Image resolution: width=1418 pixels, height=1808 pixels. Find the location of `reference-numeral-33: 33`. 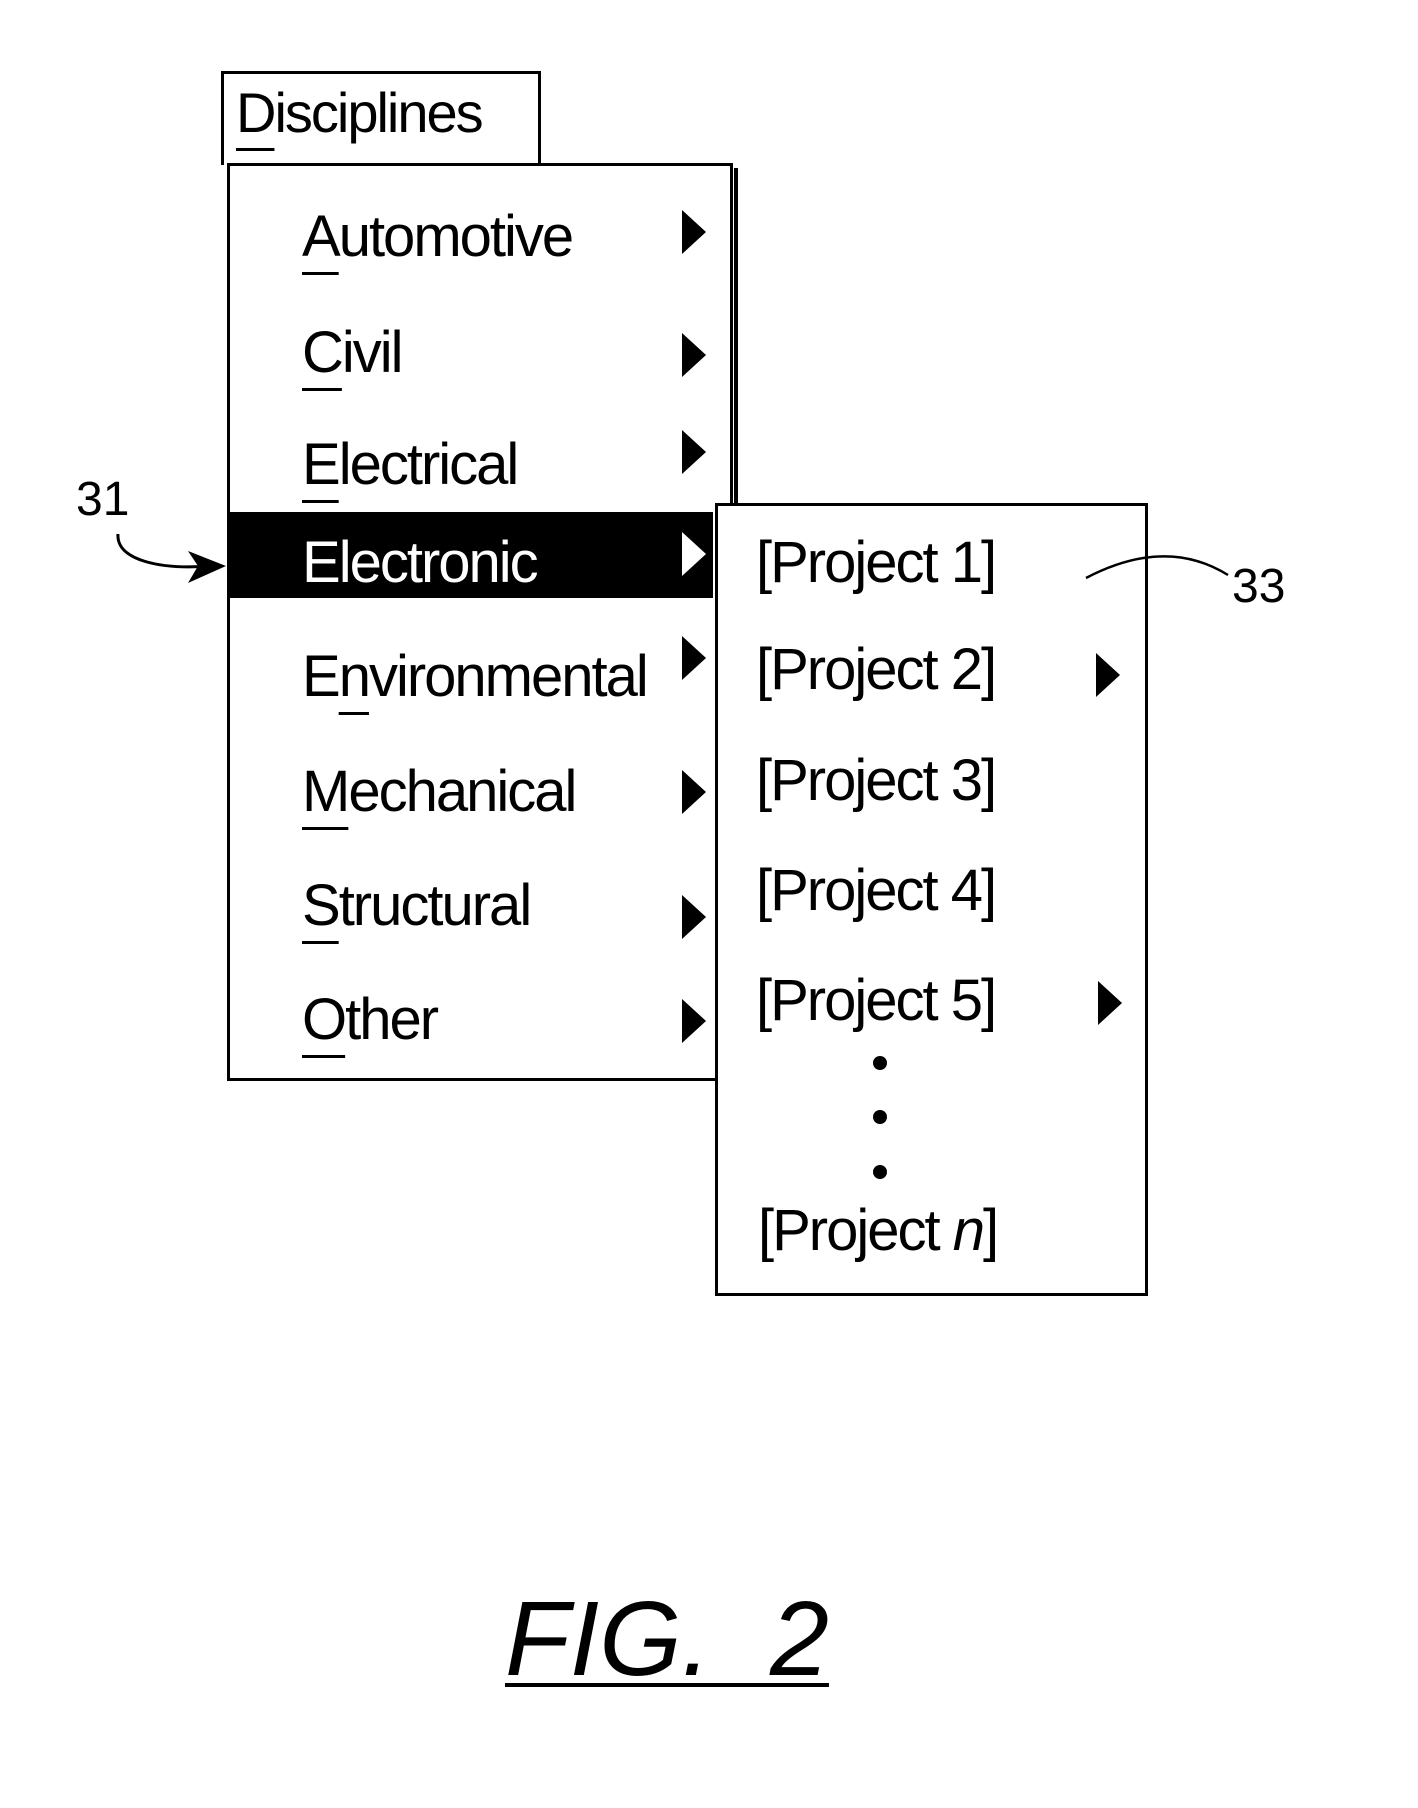

reference-numeral-33: 33 is located at coordinates (1259, 586).